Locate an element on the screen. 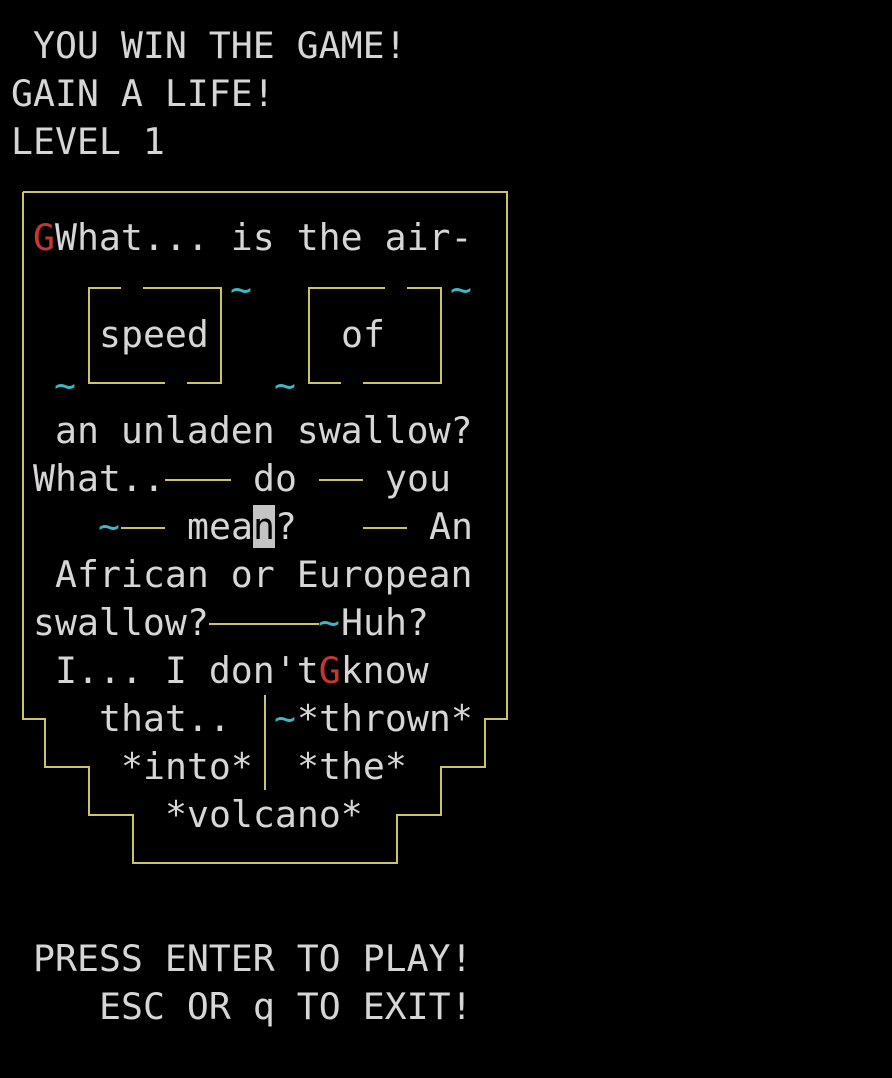  win-message: YOU WIN THE GAME! is located at coordinates (209, 45).